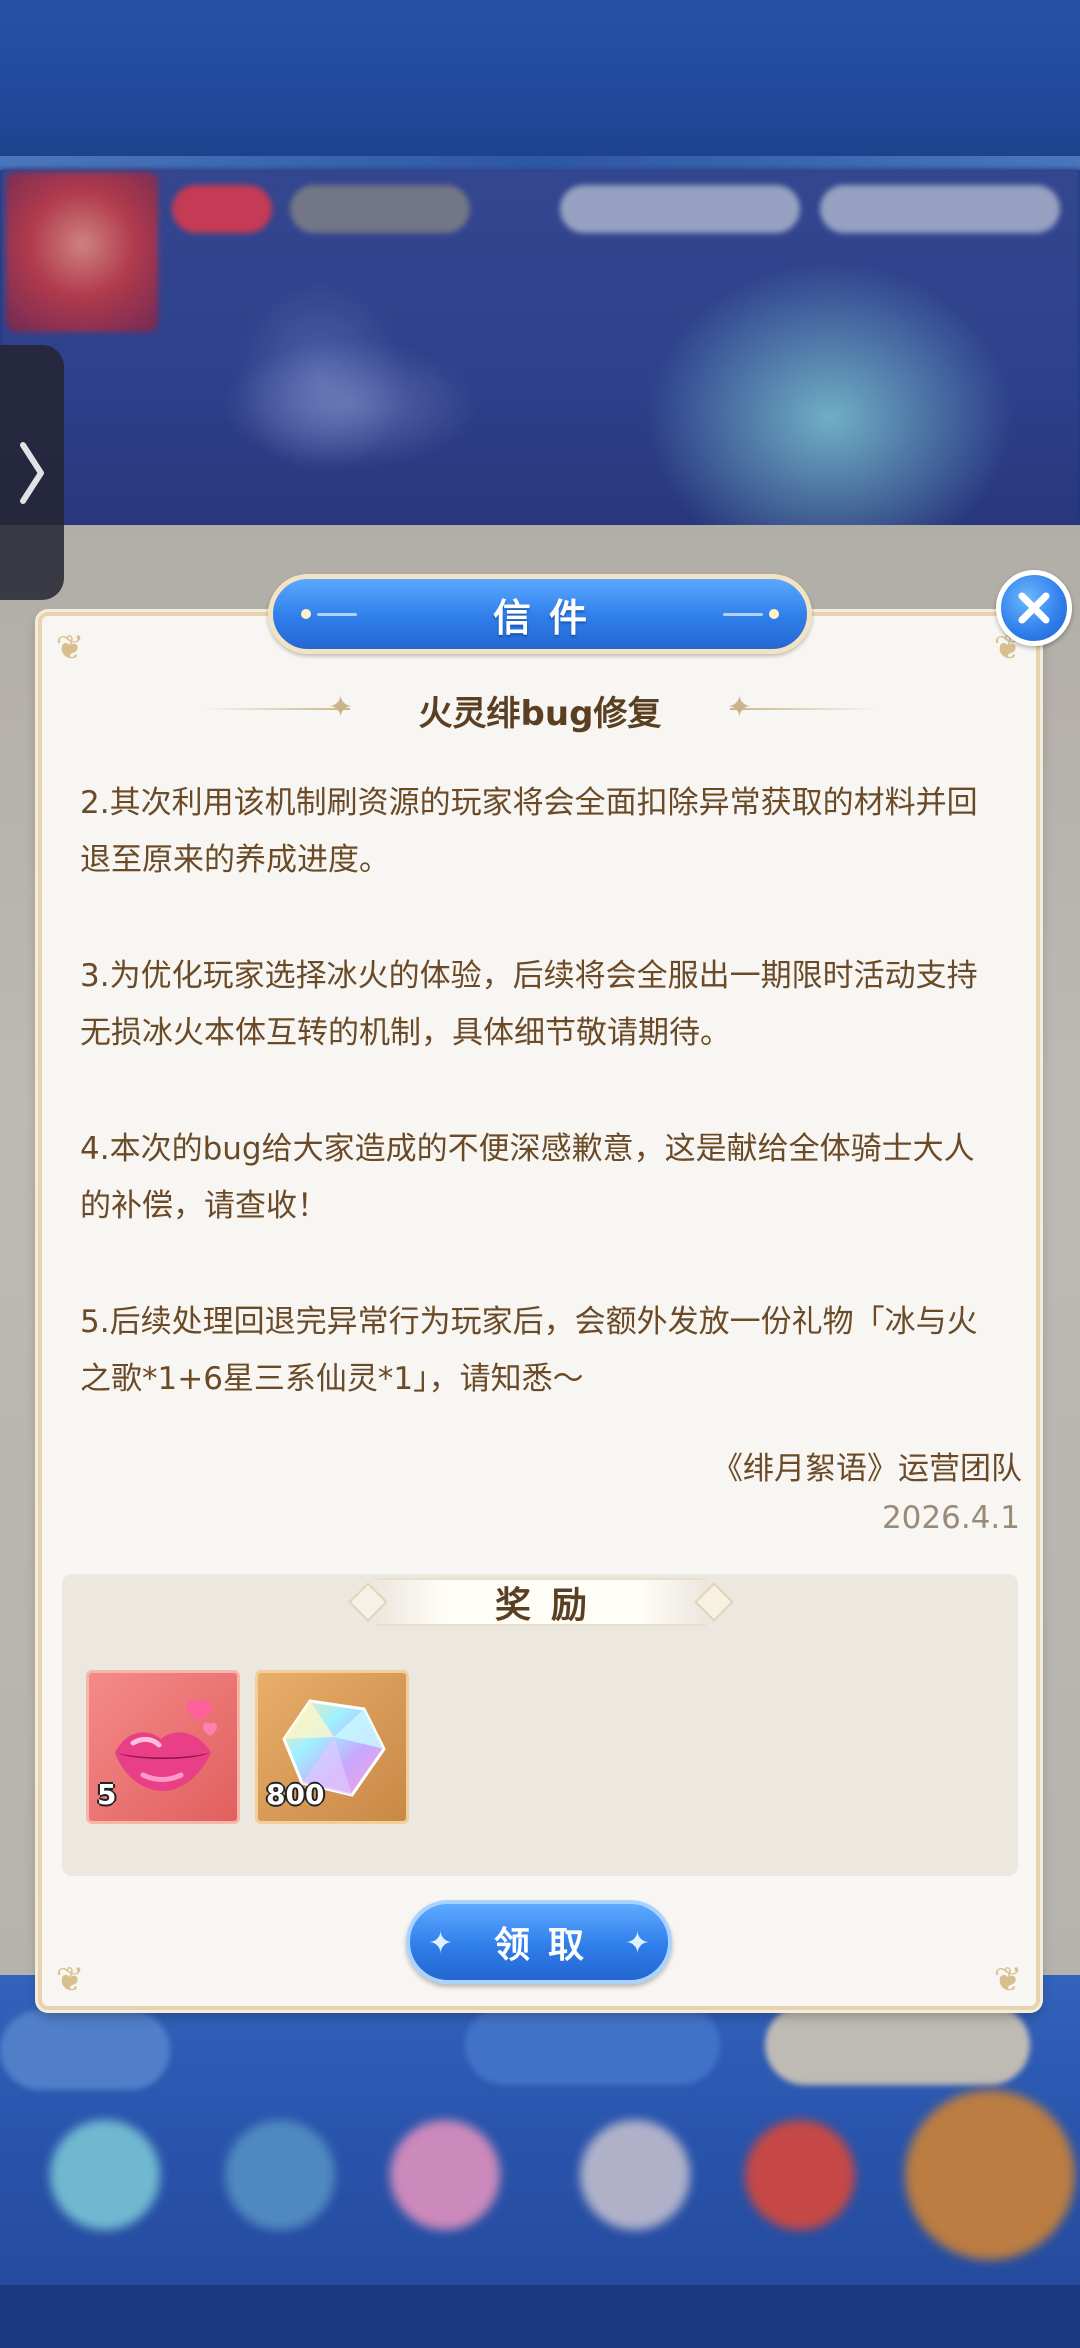  I want to click on reward-item-lips: 5, so click(163, 1747).